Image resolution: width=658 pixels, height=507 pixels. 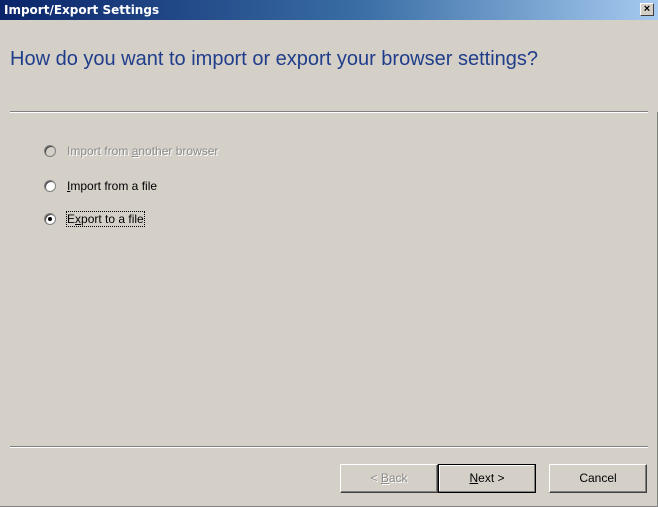 I want to click on next-button: Next >, so click(x=487, y=478).